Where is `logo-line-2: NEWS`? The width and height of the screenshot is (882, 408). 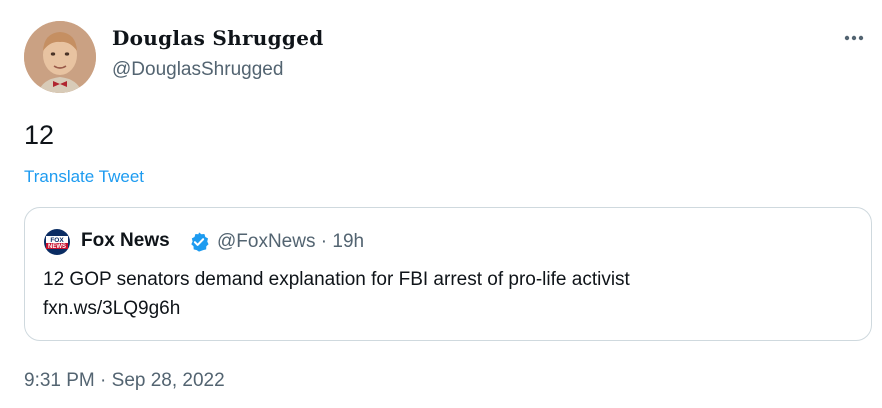
logo-line-2: NEWS is located at coordinates (57, 247).